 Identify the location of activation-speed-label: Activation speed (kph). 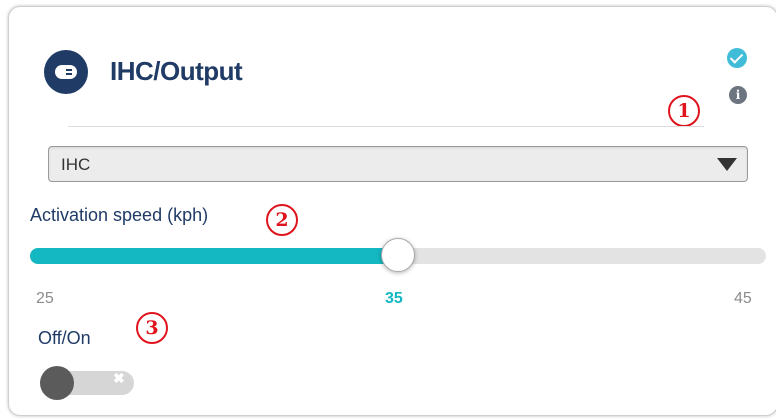
(119, 215).